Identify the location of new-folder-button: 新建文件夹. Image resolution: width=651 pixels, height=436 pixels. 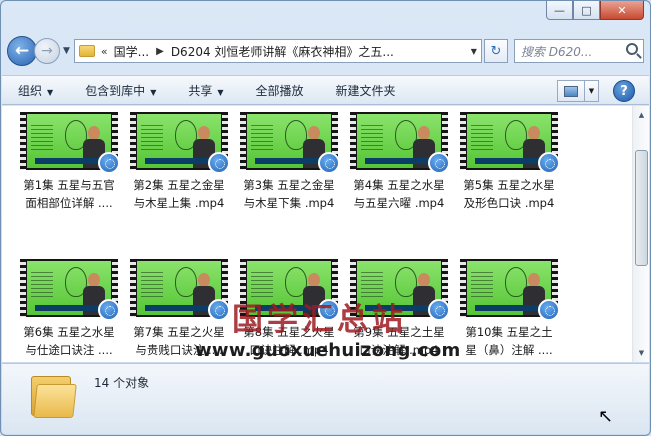
(366, 90).